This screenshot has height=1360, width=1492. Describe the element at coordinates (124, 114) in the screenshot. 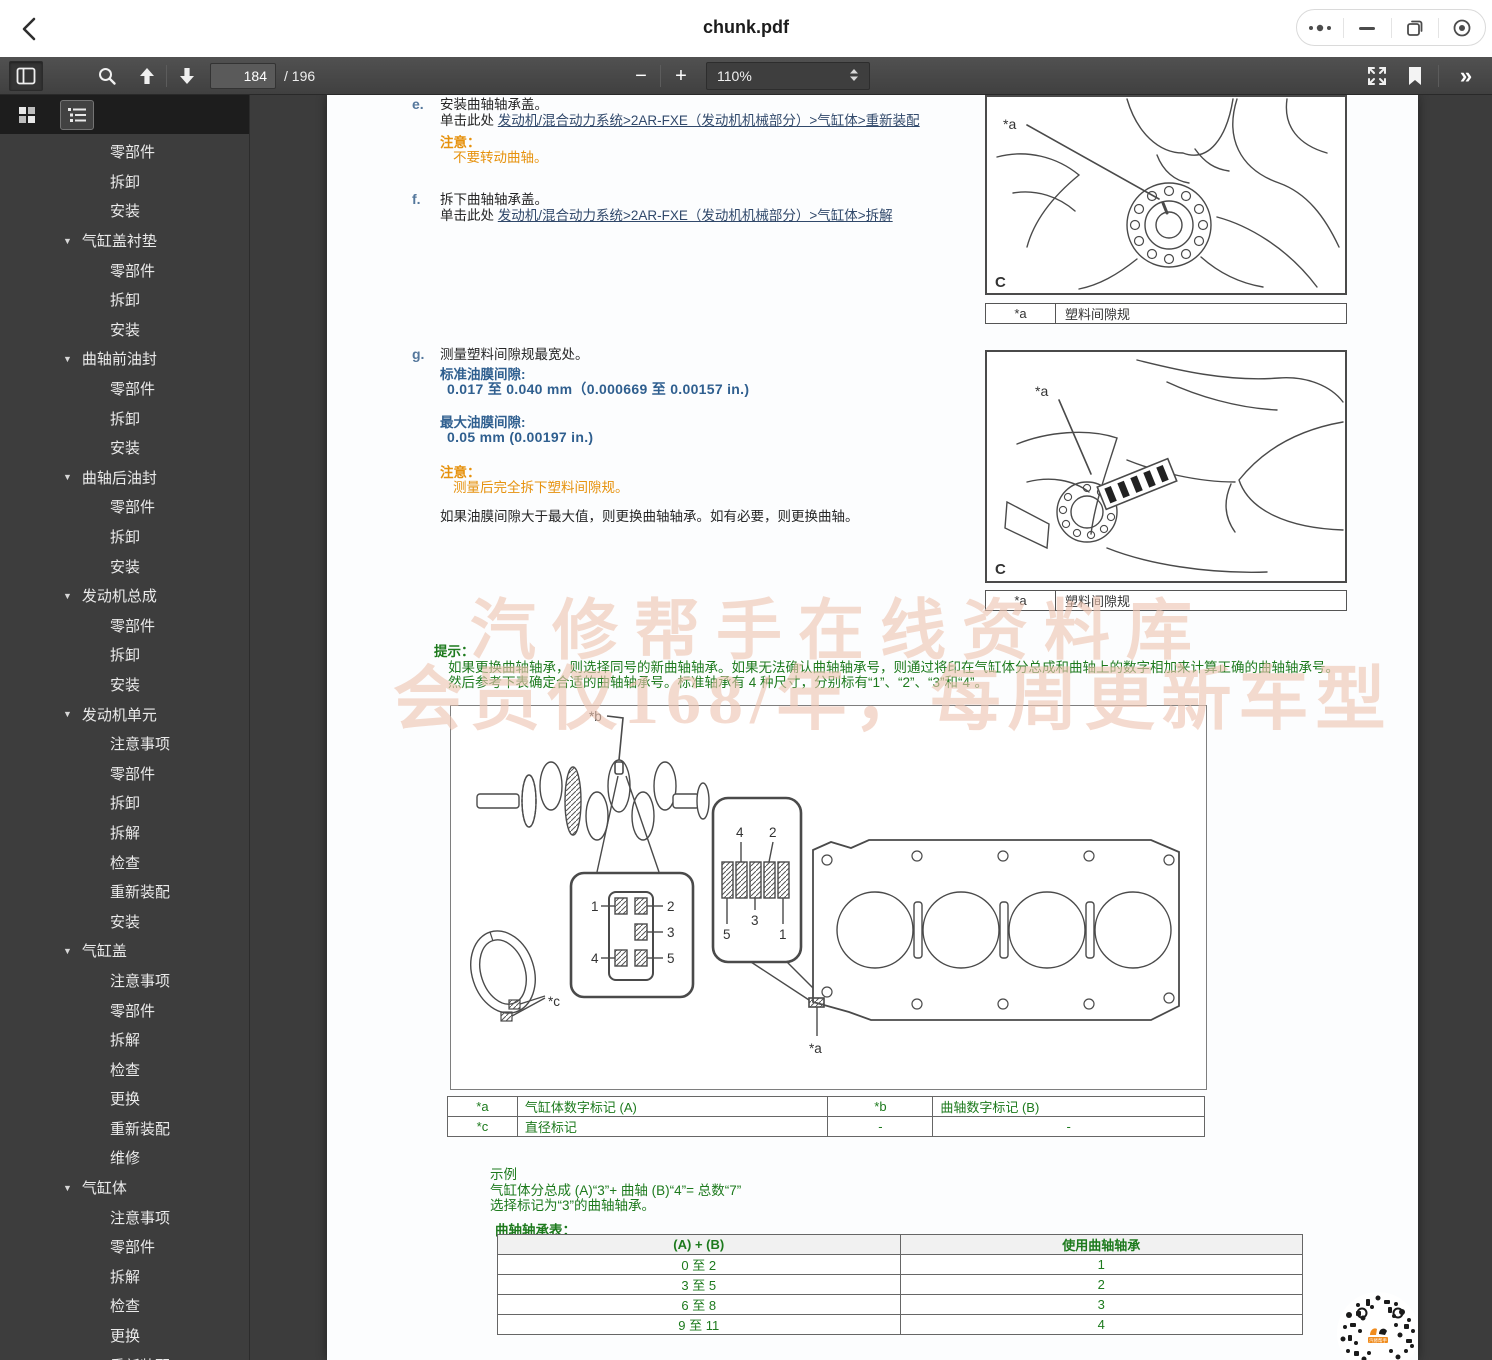

I see `sidebar-header` at that location.